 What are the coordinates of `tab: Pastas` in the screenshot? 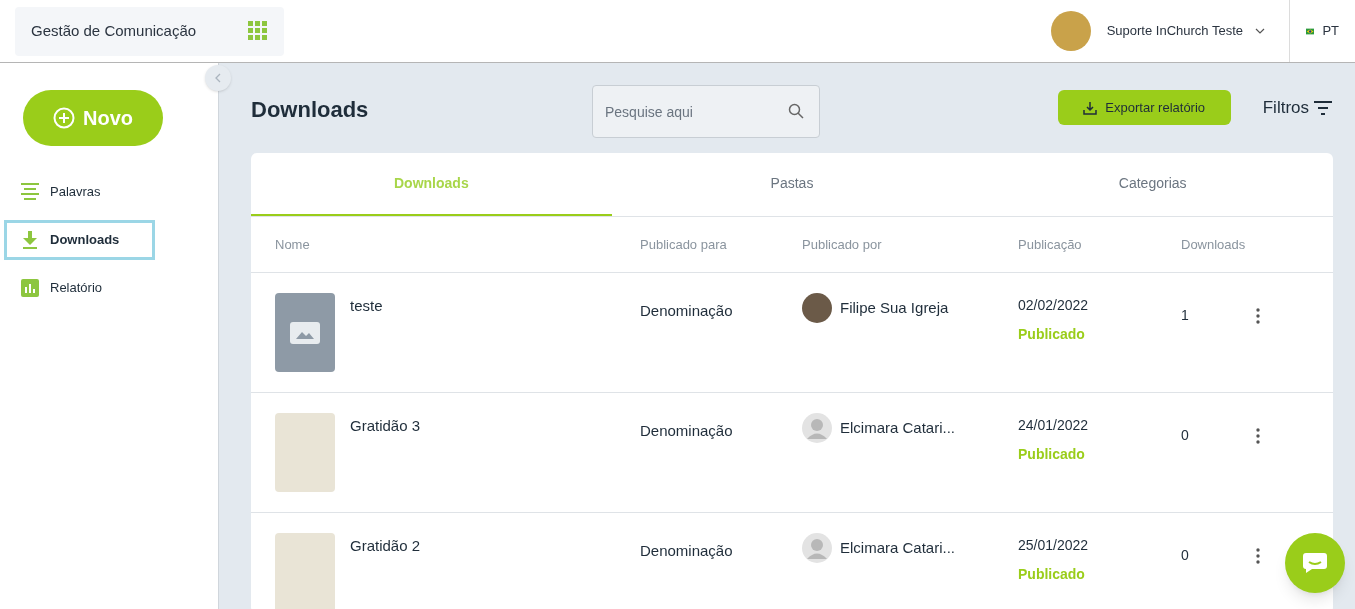 It's located at (792, 184).